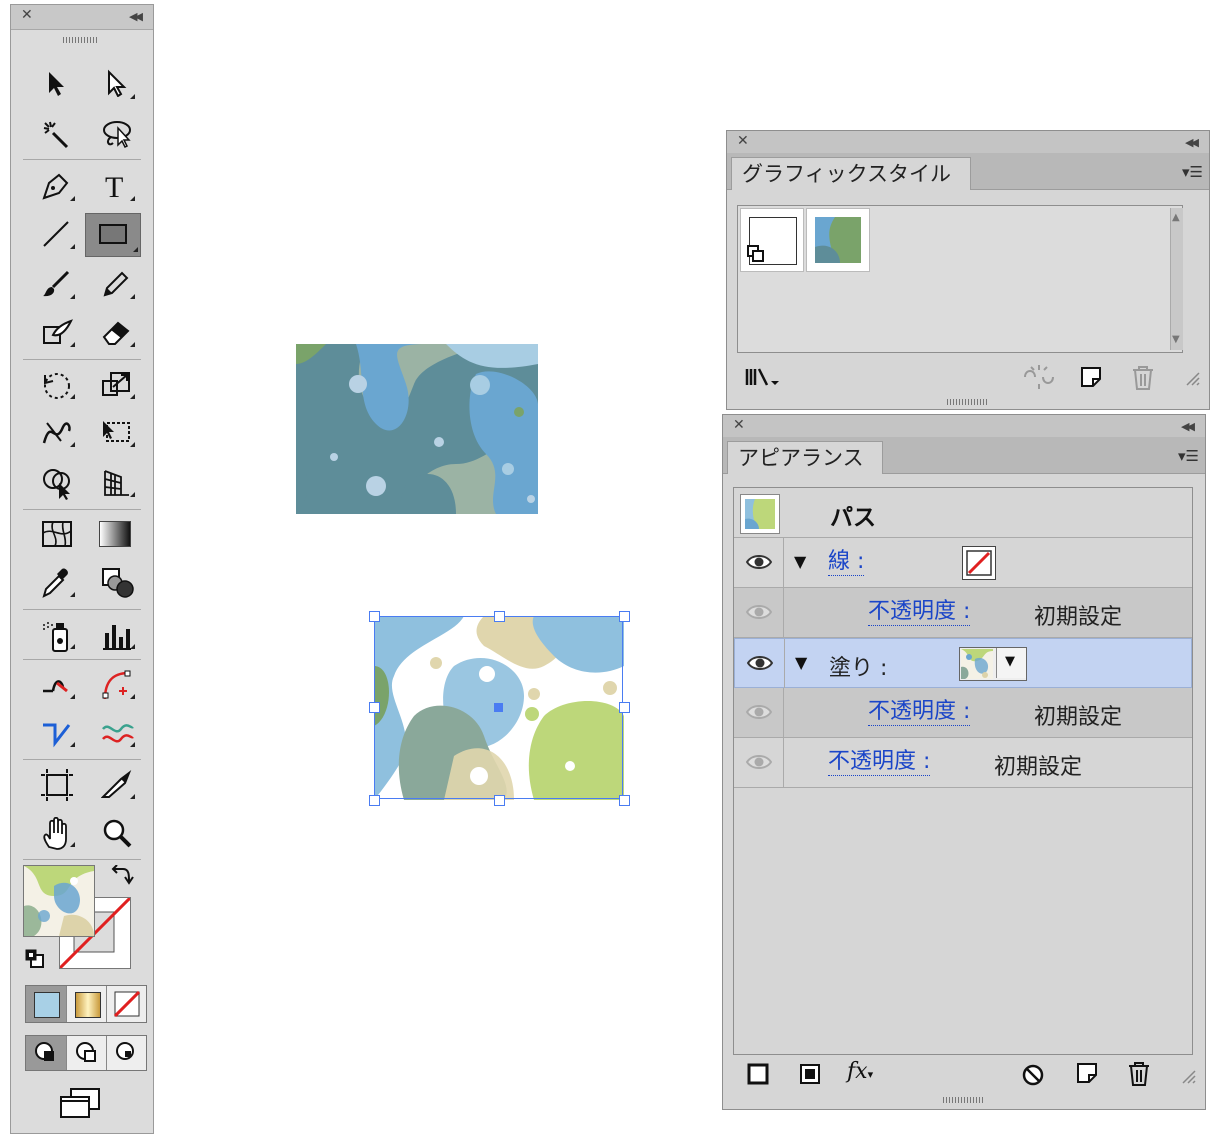 The width and height of the screenshot is (1220, 1146). What do you see at coordinates (838, 240) in the screenshot?
I see `graphic-style-pattern` at bounding box center [838, 240].